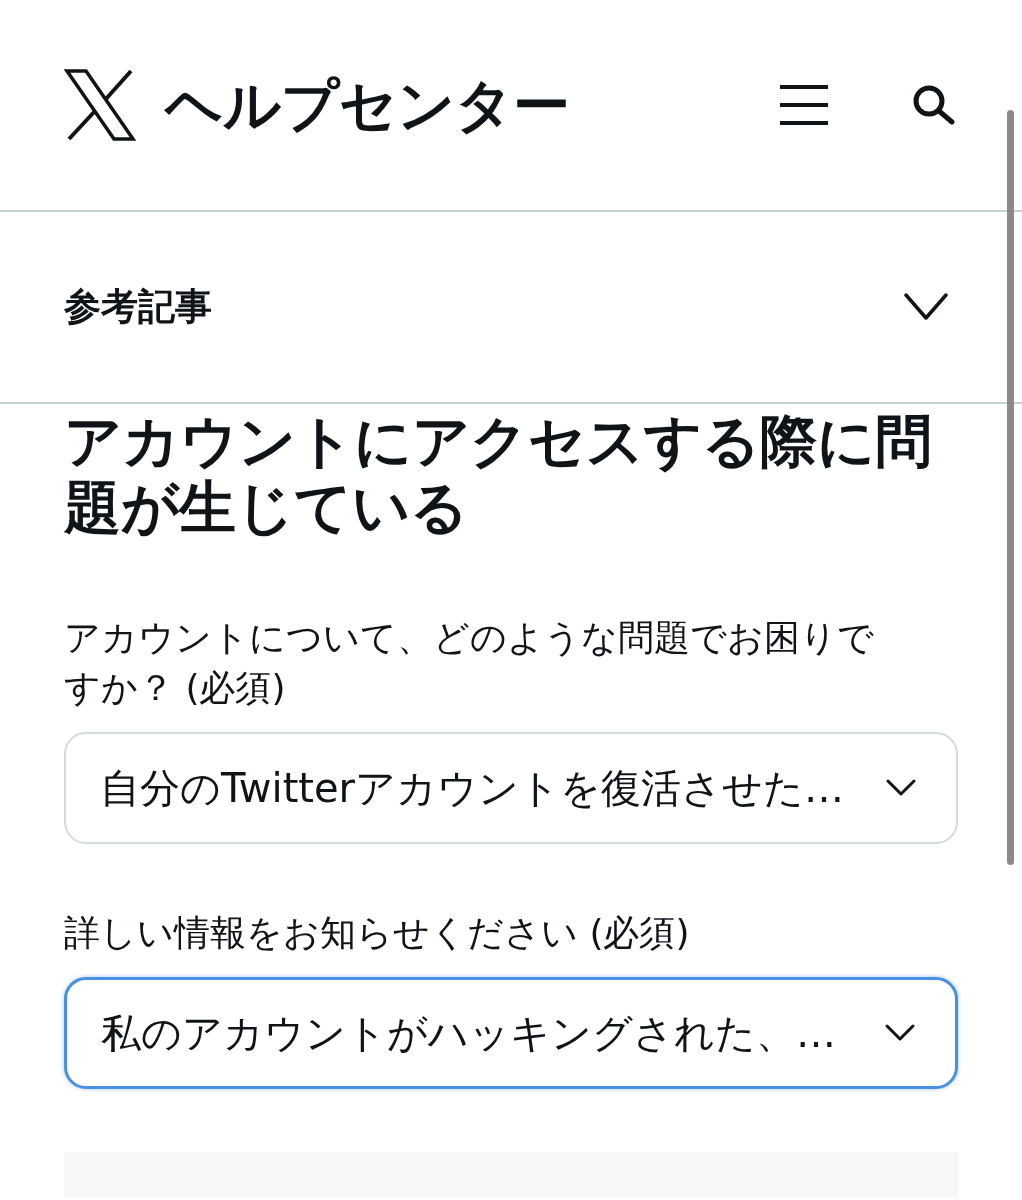  What do you see at coordinates (469, 663) in the screenshot?
I see `field-label: アカウントについて、どのような問題でお困りですか？ (必須)` at bounding box center [469, 663].